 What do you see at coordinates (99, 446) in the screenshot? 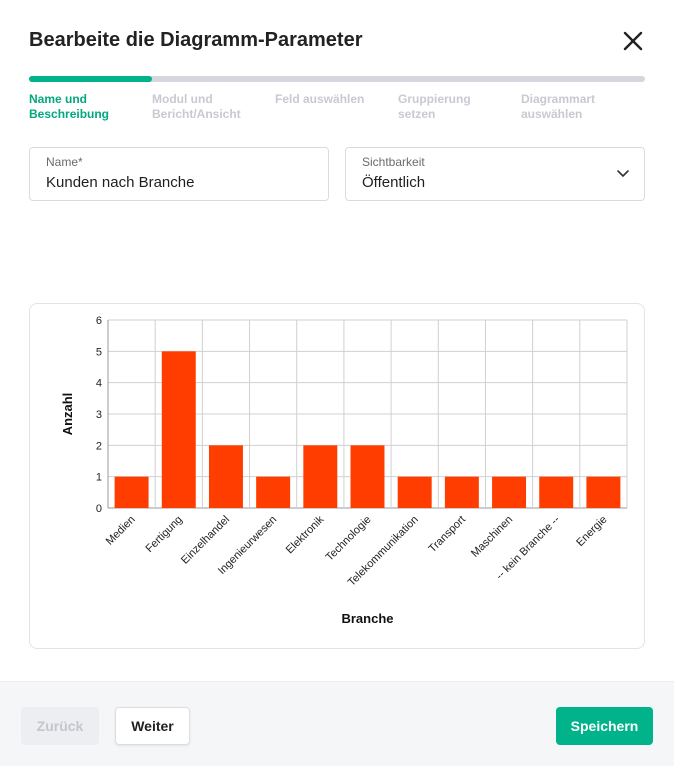
I see `y-tick-label: 2` at bounding box center [99, 446].